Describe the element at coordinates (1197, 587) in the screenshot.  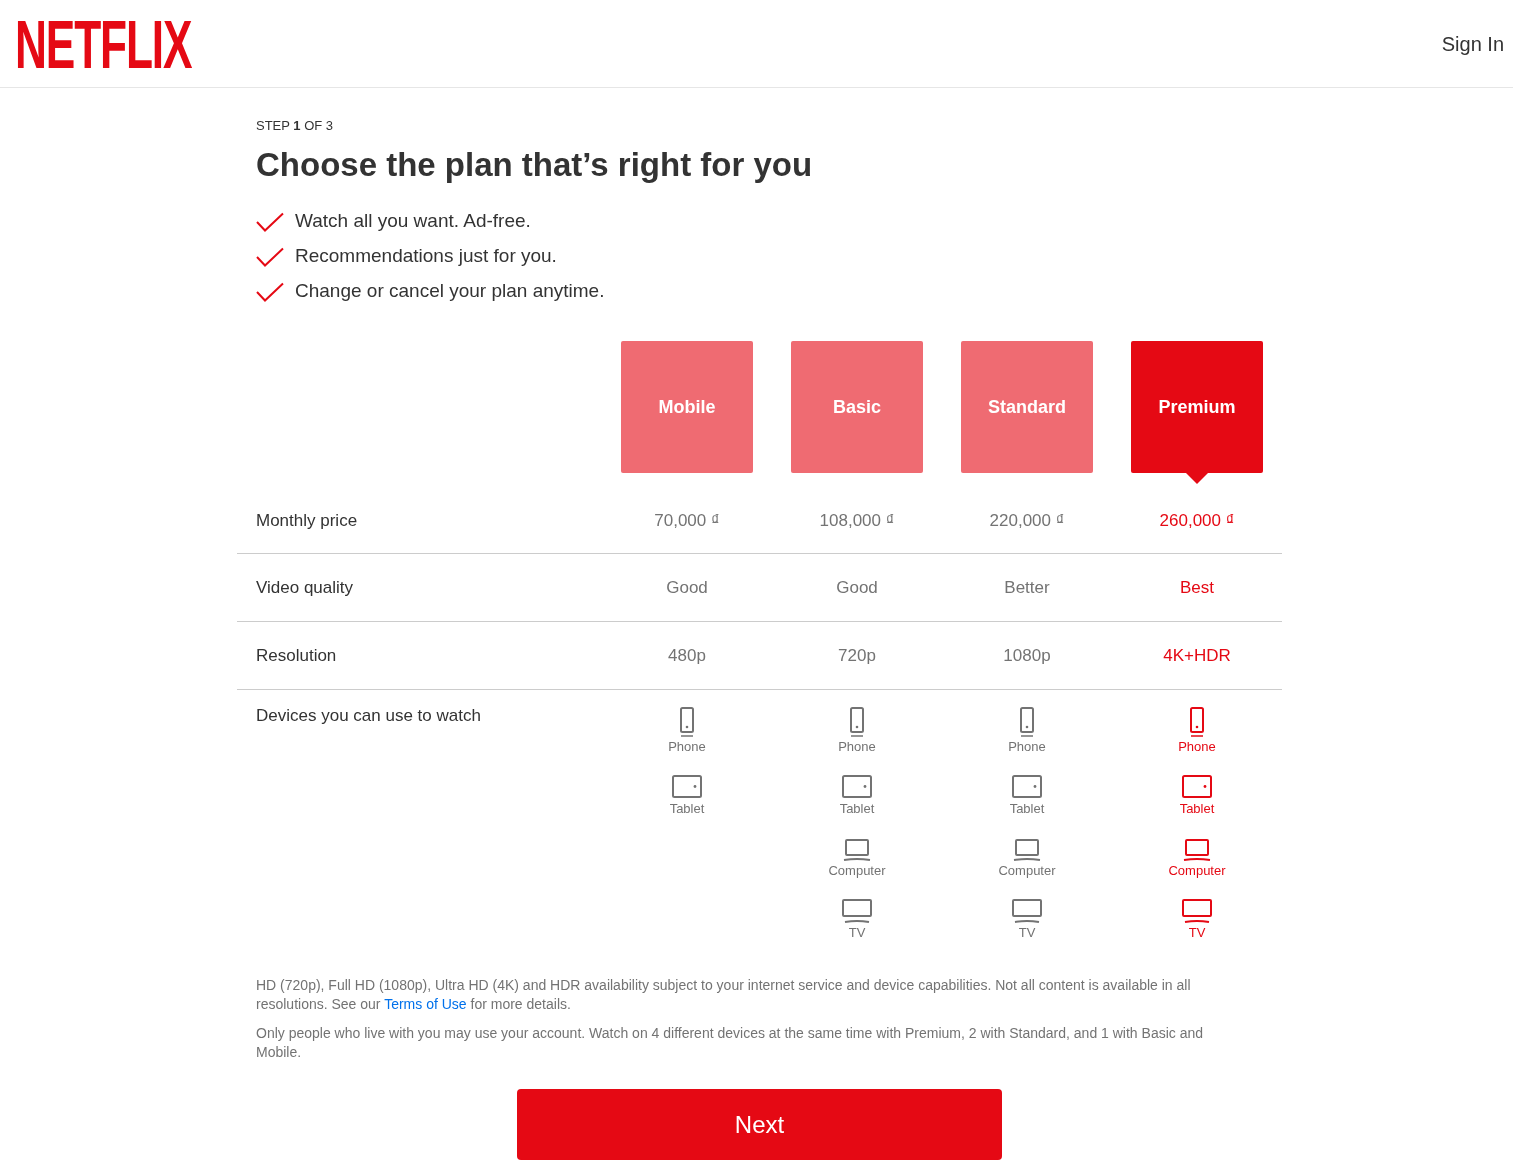
I see `table-cell: Best` at that location.